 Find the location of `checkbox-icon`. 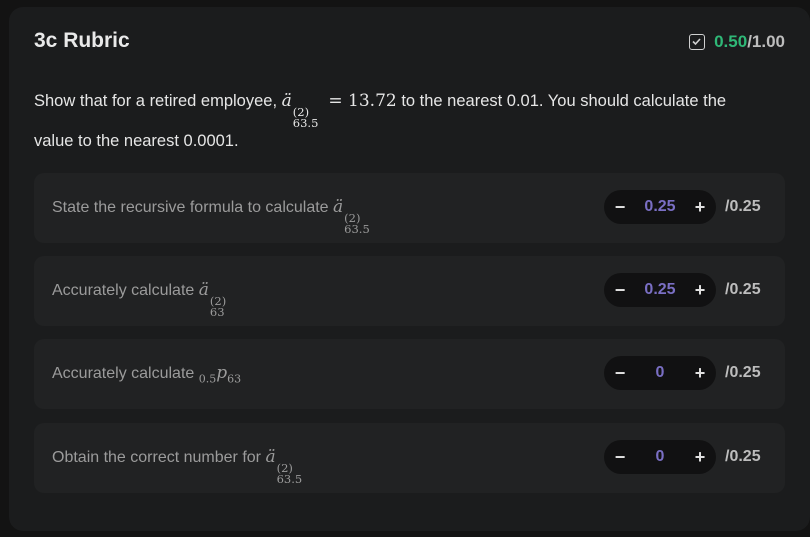

checkbox-icon is located at coordinates (697, 42).